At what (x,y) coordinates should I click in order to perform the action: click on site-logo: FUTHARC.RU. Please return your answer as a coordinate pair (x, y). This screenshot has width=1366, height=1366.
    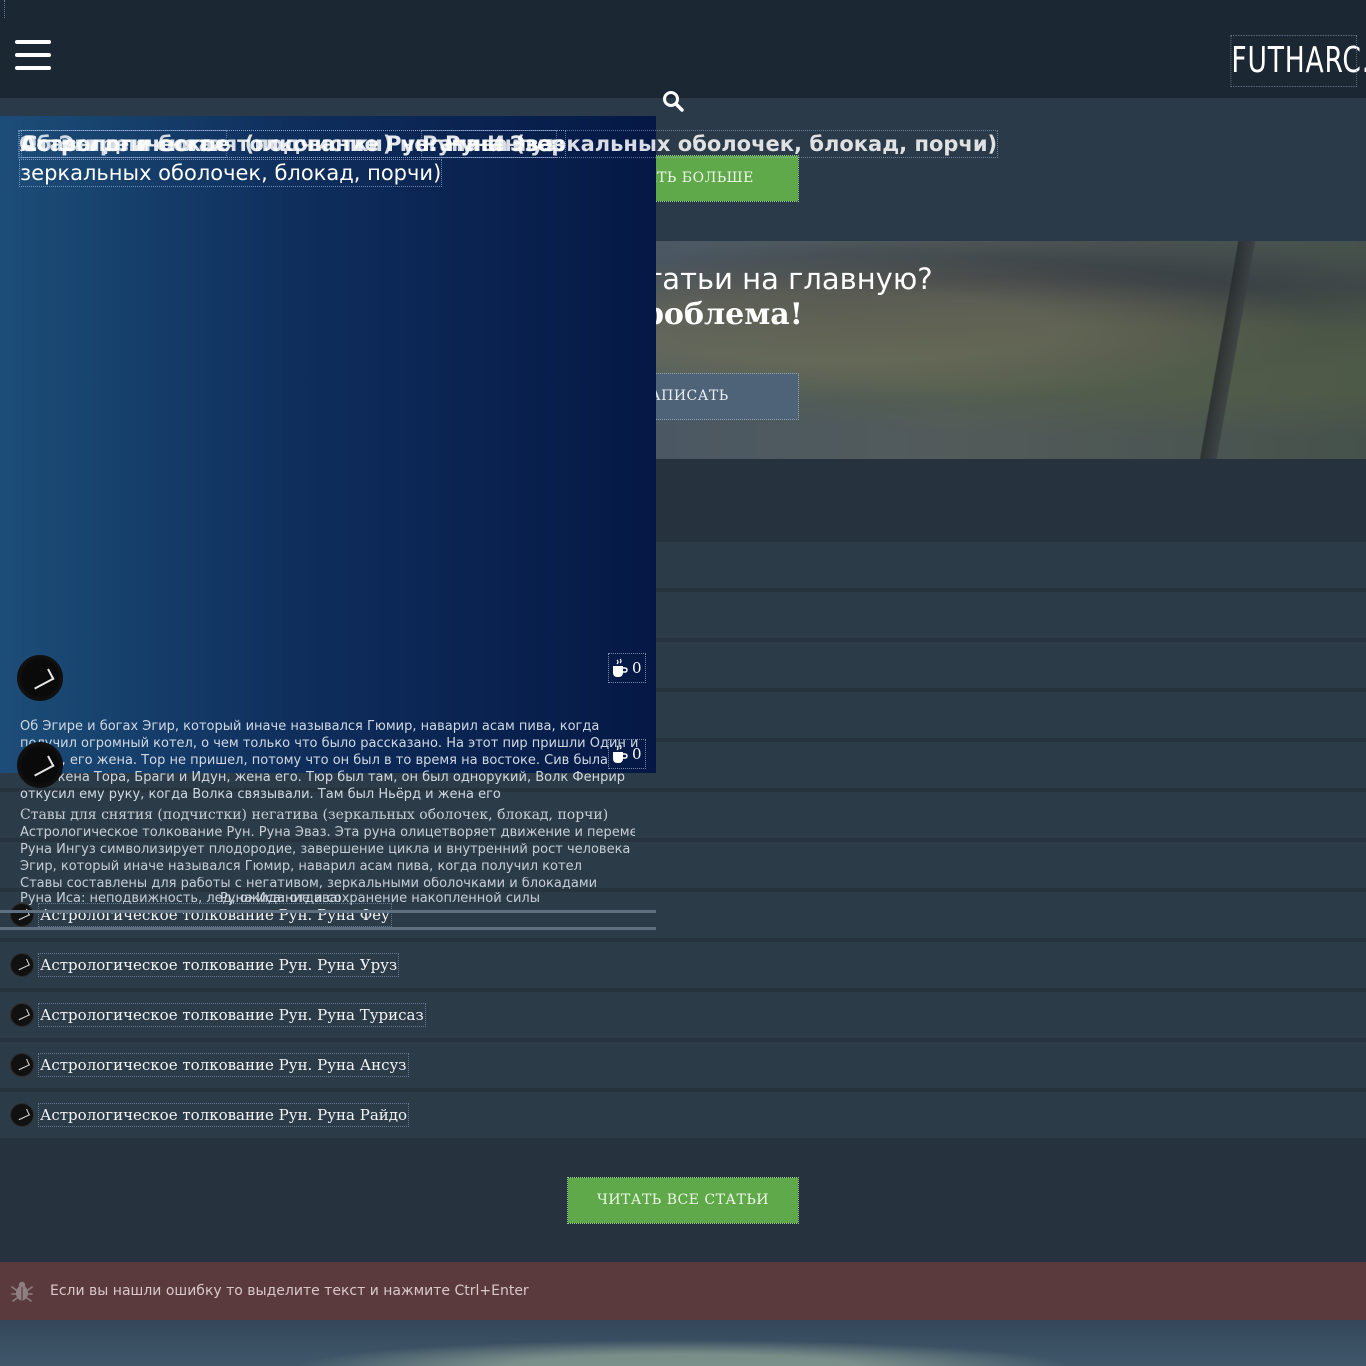
    Looking at the image, I should click on (1298, 61).